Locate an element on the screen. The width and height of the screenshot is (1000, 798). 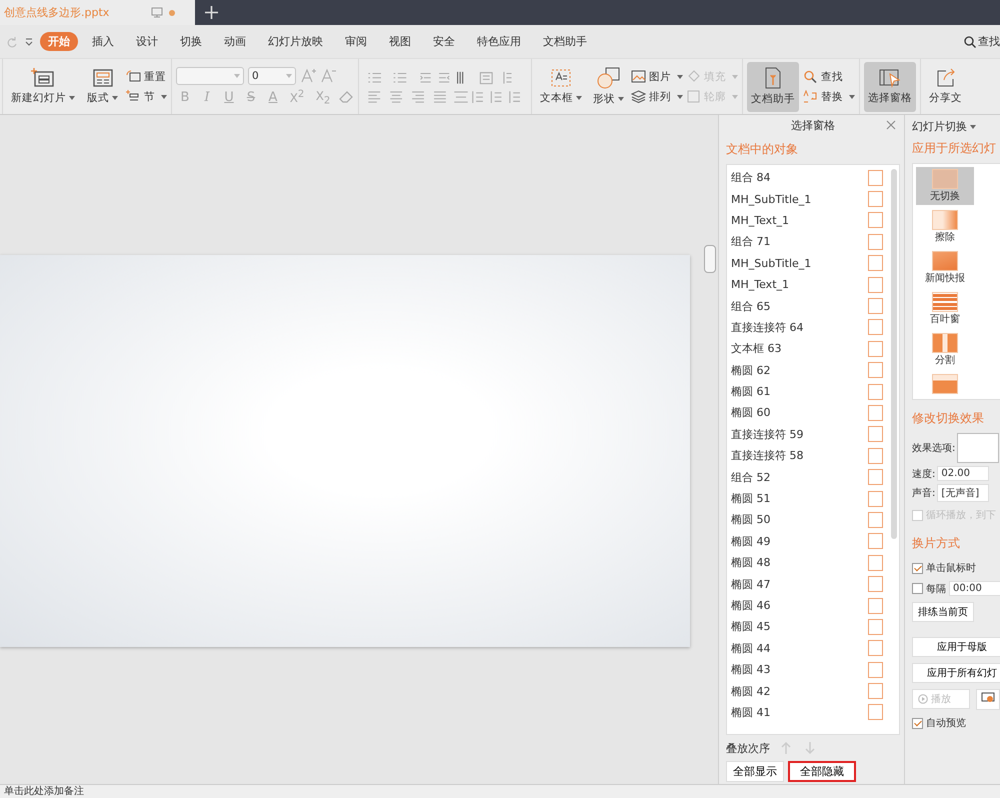
notes-placeholder: 单击此处添加备注 is located at coordinates (44, 791).